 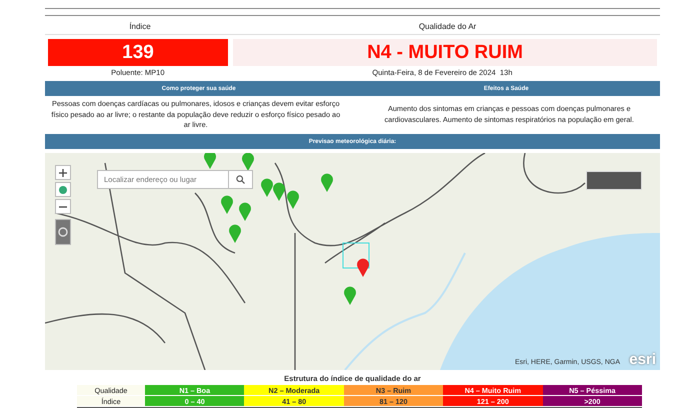 What do you see at coordinates (445, 52) in the screenshot?
I see `quality-level: N4 - MUITO RUIM` at bounding box center [445, 52].